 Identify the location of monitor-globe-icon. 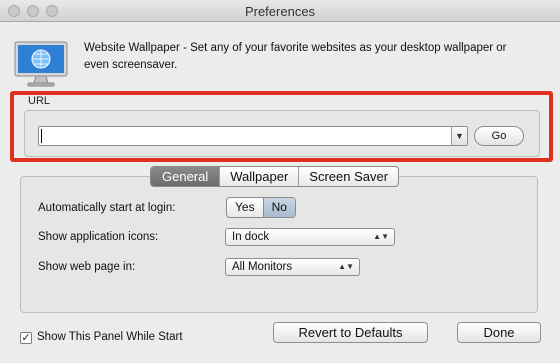
(41, 64).